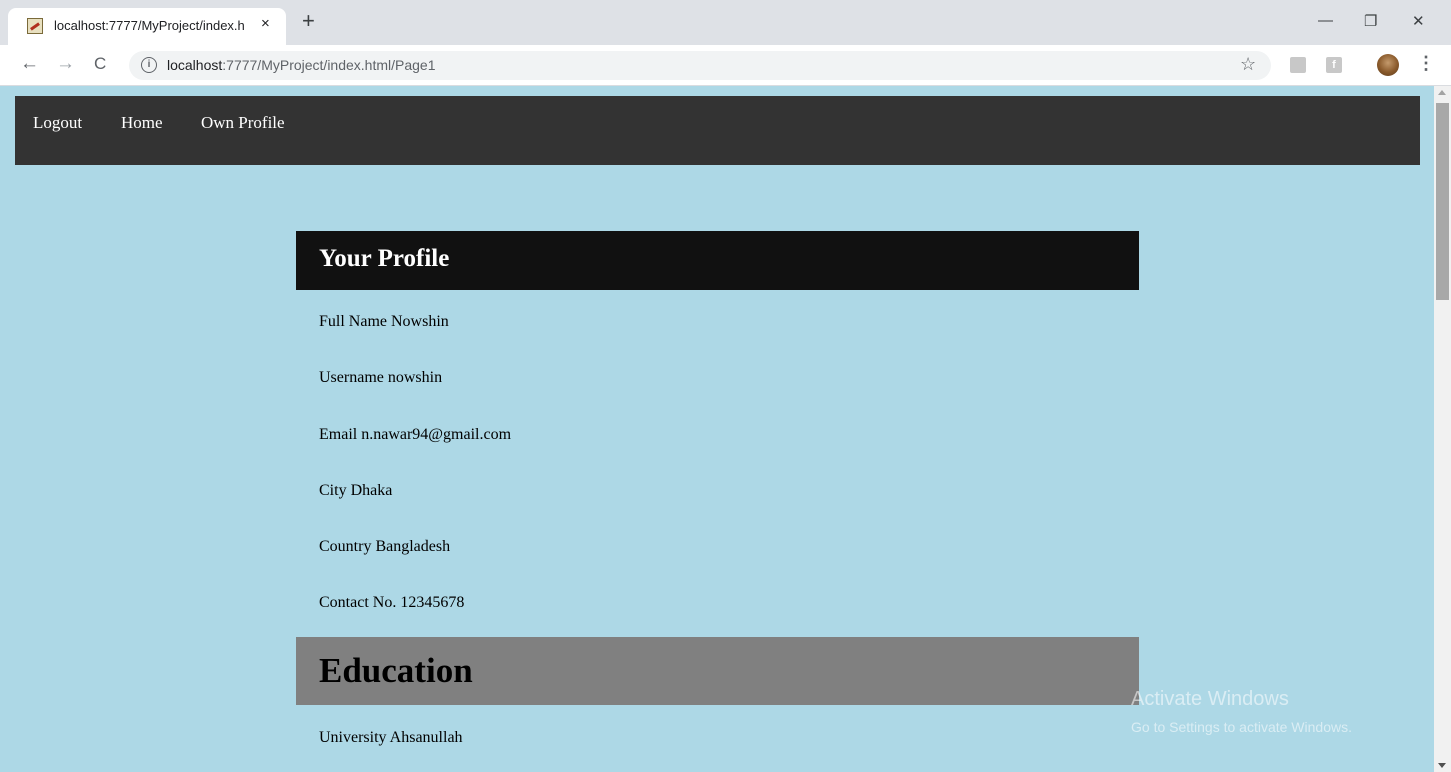 The width and height of the screenshot is (1451, 772). What do you see at coordinates (1418, 21) in the screenshot?
I see `window-close-button: ✕` at bounding box center [1418, 21].